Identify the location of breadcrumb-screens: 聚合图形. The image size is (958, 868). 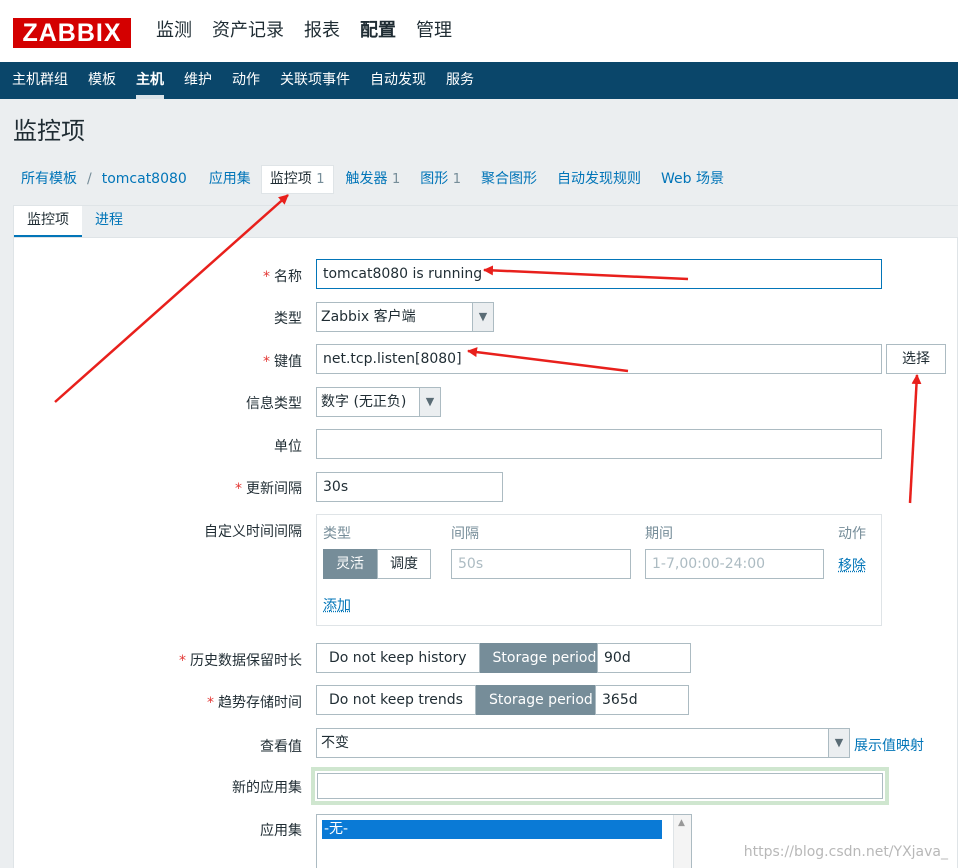
(509, 179).